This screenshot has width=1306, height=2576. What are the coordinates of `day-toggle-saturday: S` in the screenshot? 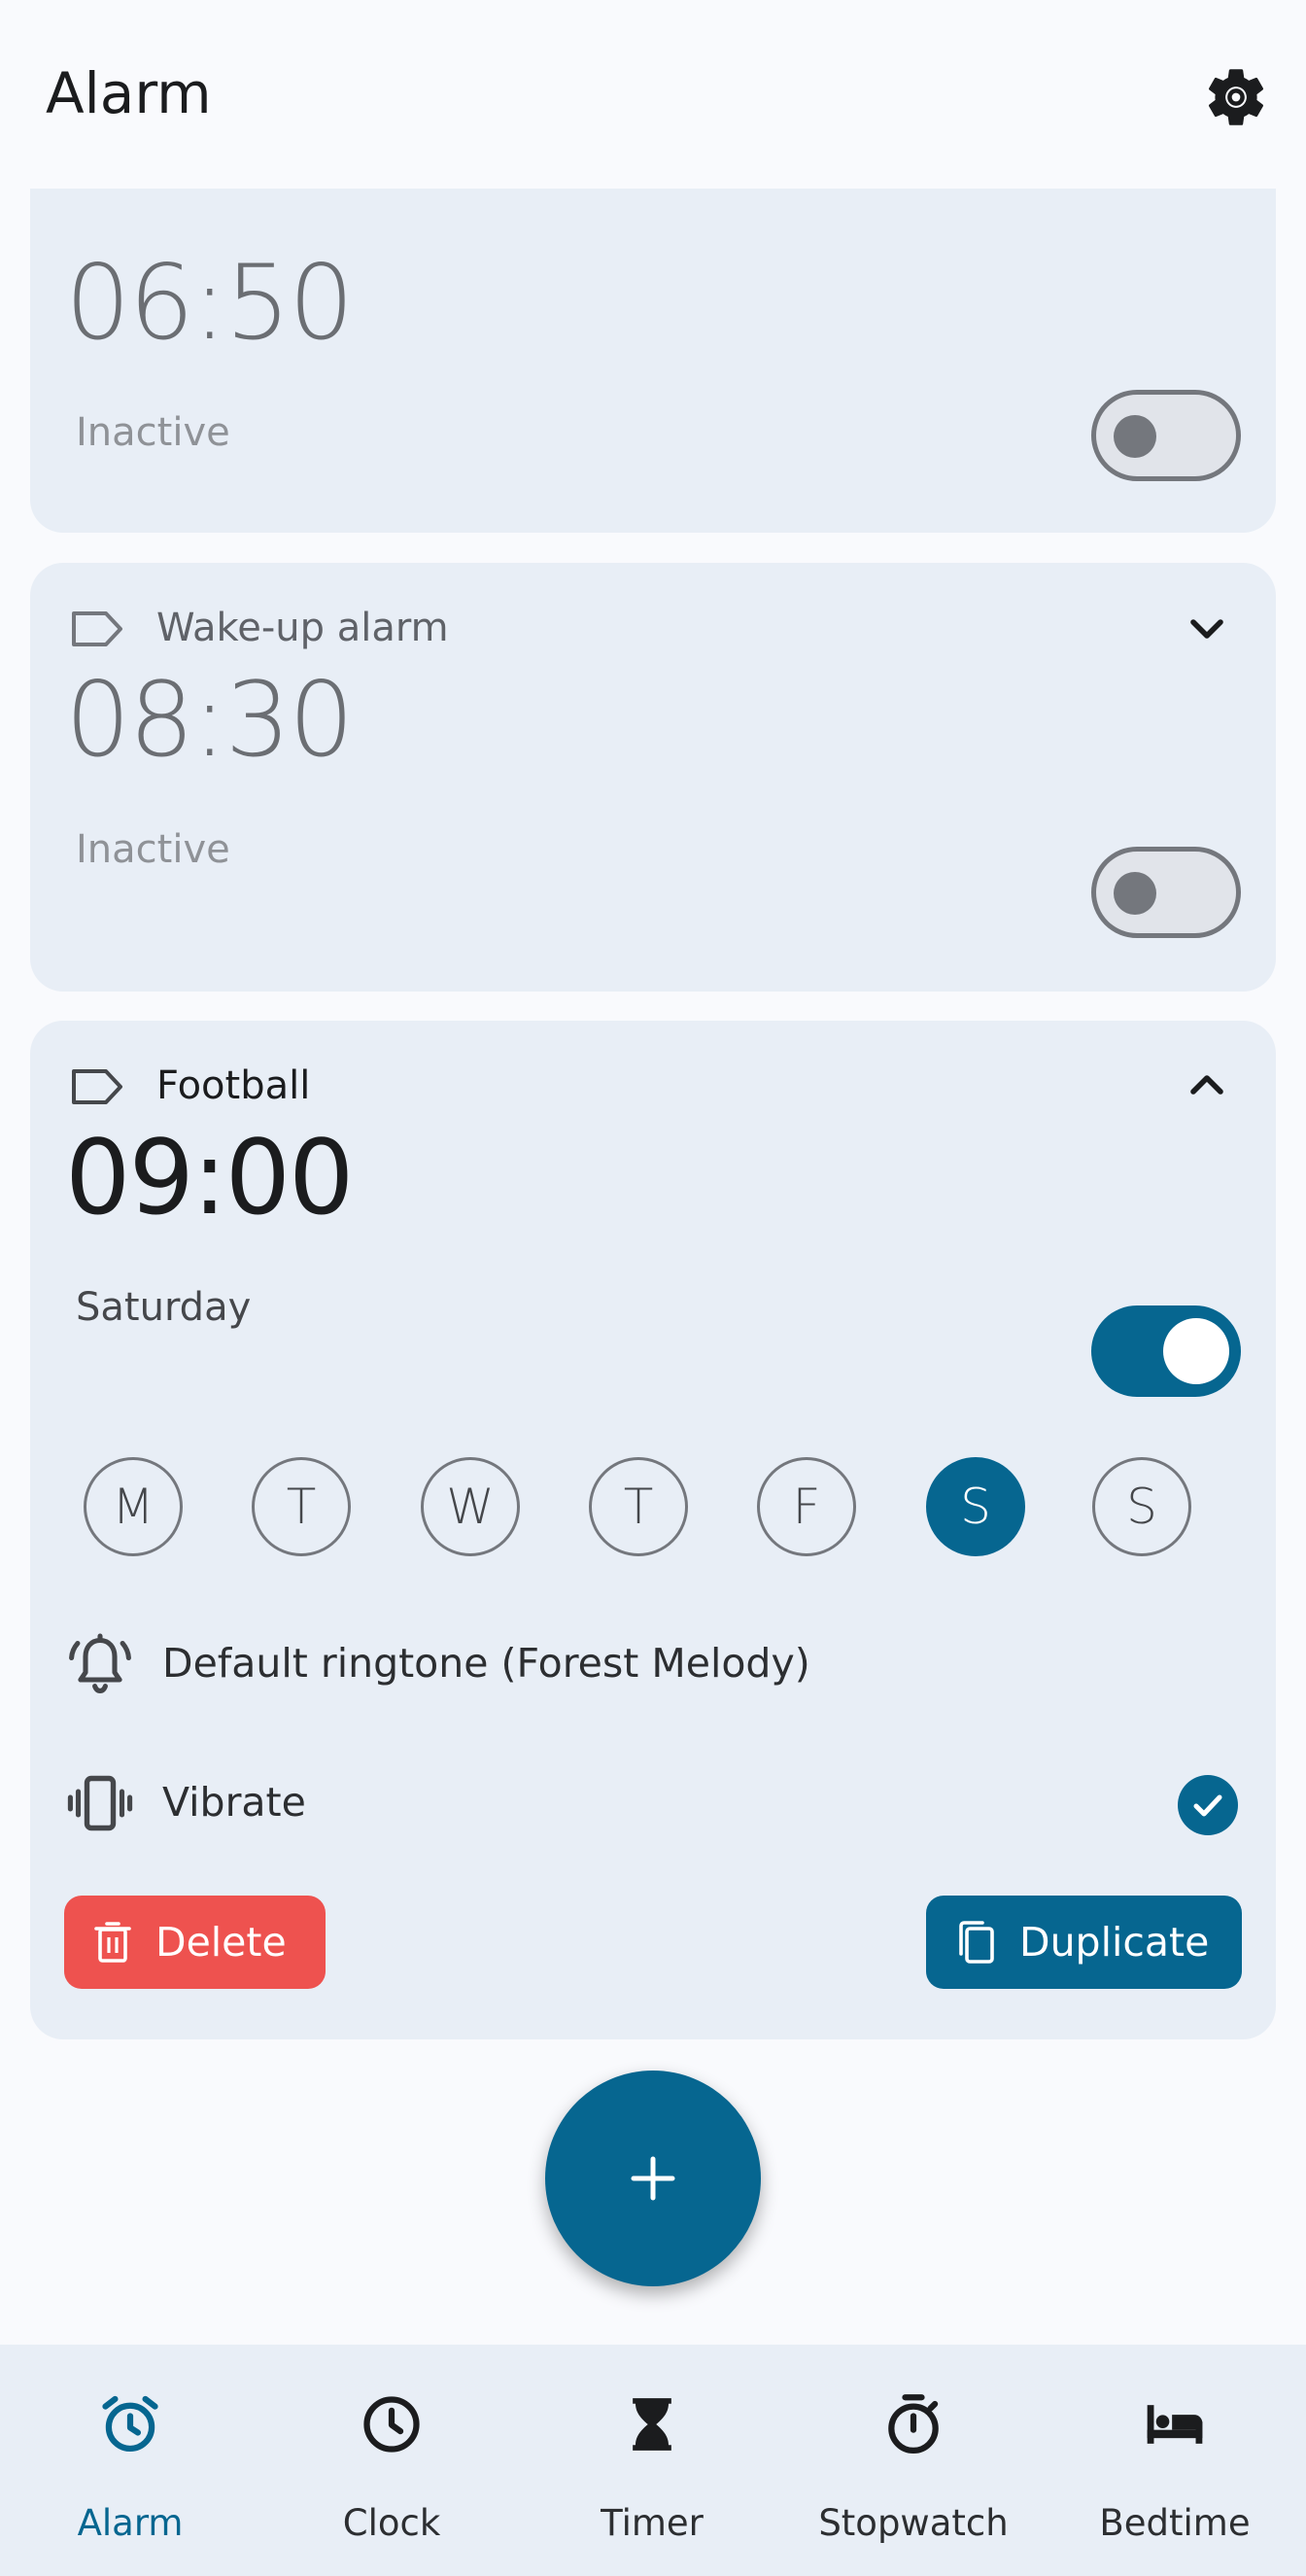 It's located at (975, 1507).